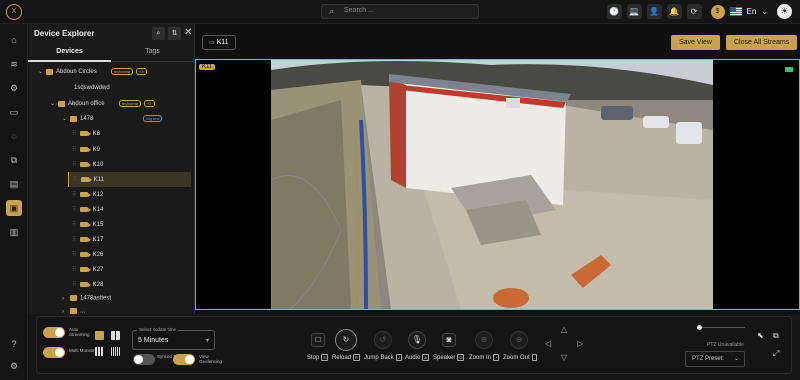  I want to click on camera-label: K9, so click(96, 150).